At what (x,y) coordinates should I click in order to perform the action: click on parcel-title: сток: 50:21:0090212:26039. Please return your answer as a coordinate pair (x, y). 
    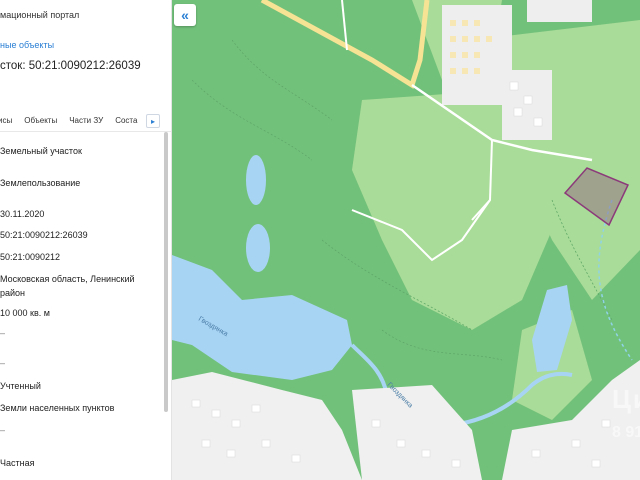
    Looking at the image, I should click on (70, 66).